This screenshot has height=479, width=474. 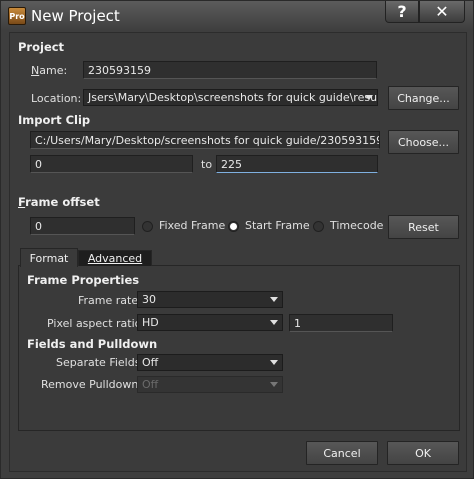 What do you see at coordinates (111, 164) in the screenshot?
I see `clip-start-input: 0` at bounding box center [111, 164].